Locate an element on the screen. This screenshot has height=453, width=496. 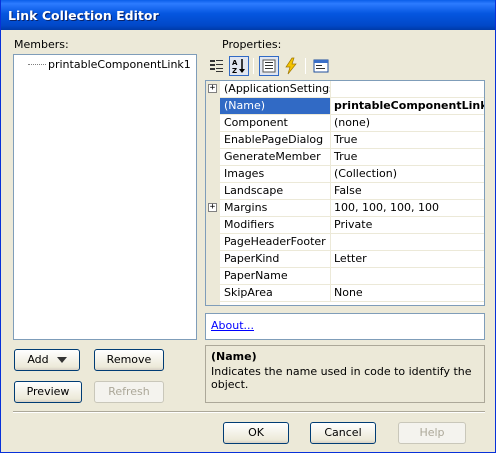
property-name: GenerateMember is located at coordinates (275, 157).